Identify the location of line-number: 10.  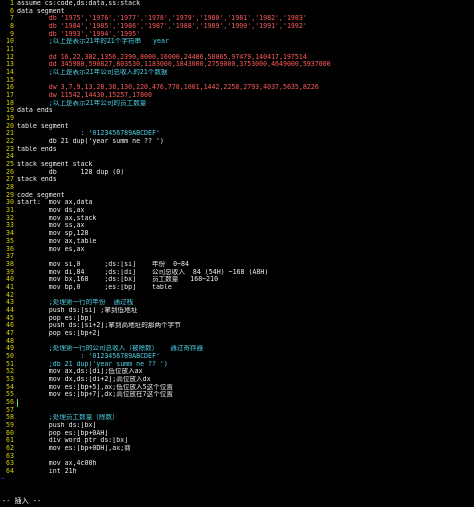
(10, 42).